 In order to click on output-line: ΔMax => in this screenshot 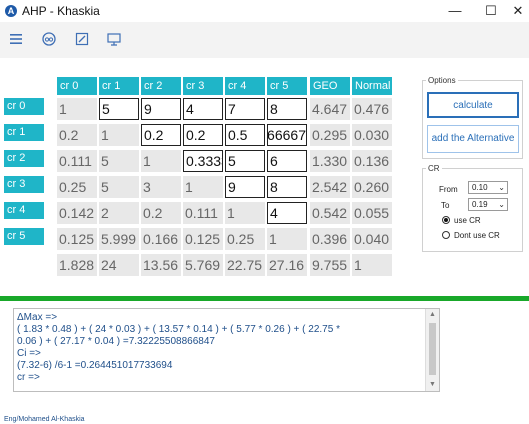, I will do `click(37, 317)`.